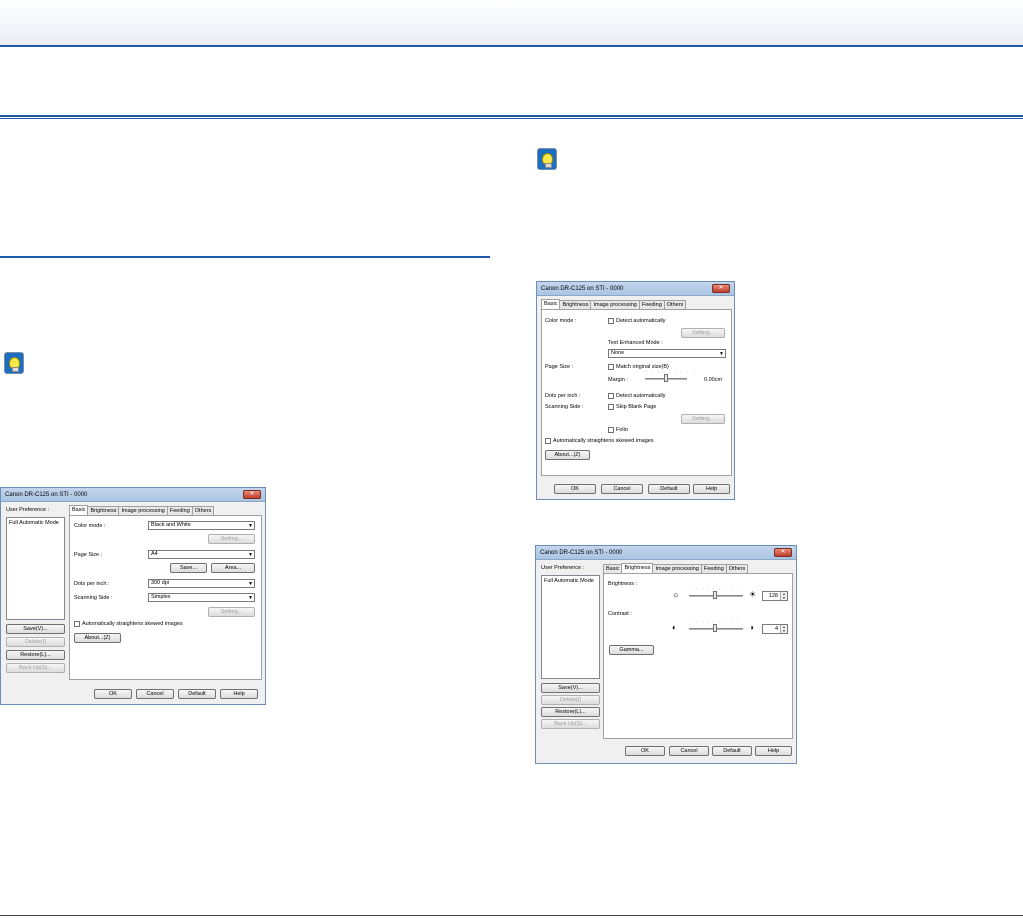 This screenshot has height=919, width=1023. Describe the element at coordinates (171, 525) in the screenshot. I see `color-mode-value: Black and White` at that location.